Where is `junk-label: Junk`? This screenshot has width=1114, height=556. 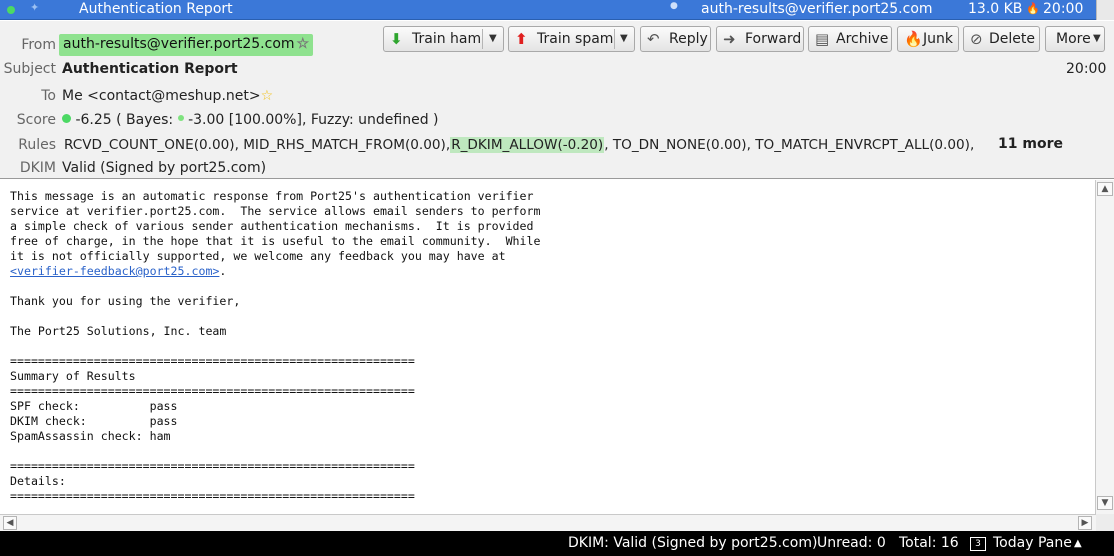 junk-label: Junk is located at coordinates (938, 39).